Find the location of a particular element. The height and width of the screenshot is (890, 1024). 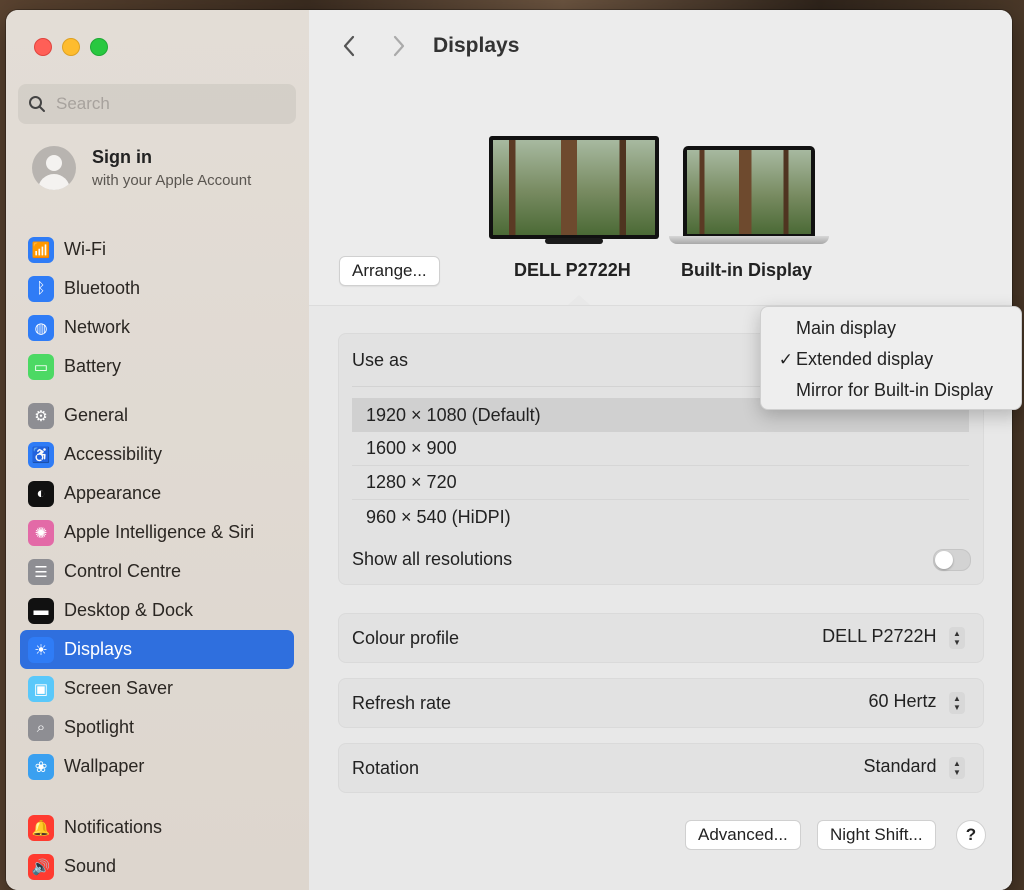

sidebar-item-wi-fi: 📶 Wi-Fi is located at coordinates (157, 249).